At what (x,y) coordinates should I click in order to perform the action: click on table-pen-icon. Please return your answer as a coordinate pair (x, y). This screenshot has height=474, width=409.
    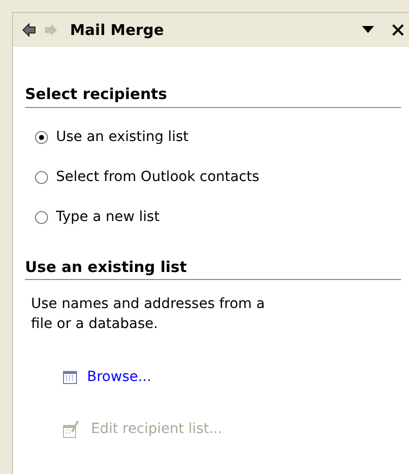
    Looking at the image, I should click on (72, 429).